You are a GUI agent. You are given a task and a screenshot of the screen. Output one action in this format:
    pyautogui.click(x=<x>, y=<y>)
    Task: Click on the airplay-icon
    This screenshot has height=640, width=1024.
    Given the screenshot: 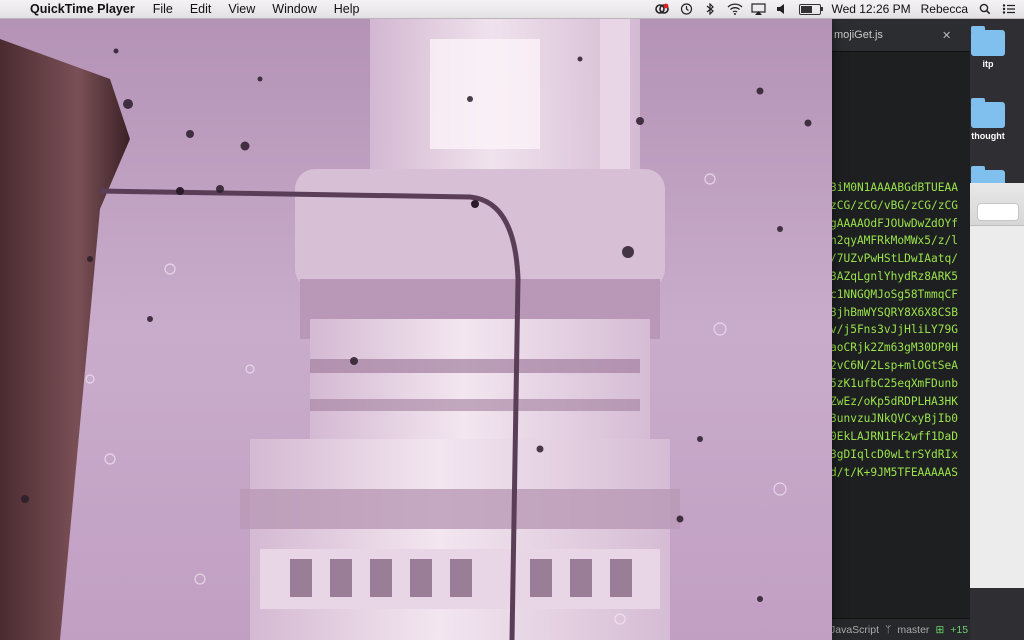 What is the action you would take?
    pyautogui.click(x=759, y=9)
    